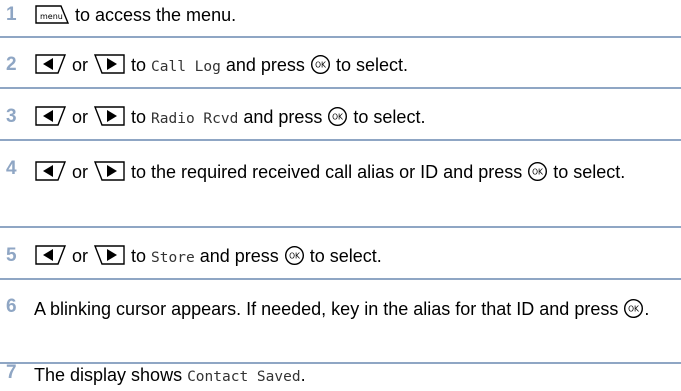 The width and height of the screenshot is (681, 391). Describe the element at coordinates (111, 375) in the screenshot. I see `instruction-text: The display shows` at that location.